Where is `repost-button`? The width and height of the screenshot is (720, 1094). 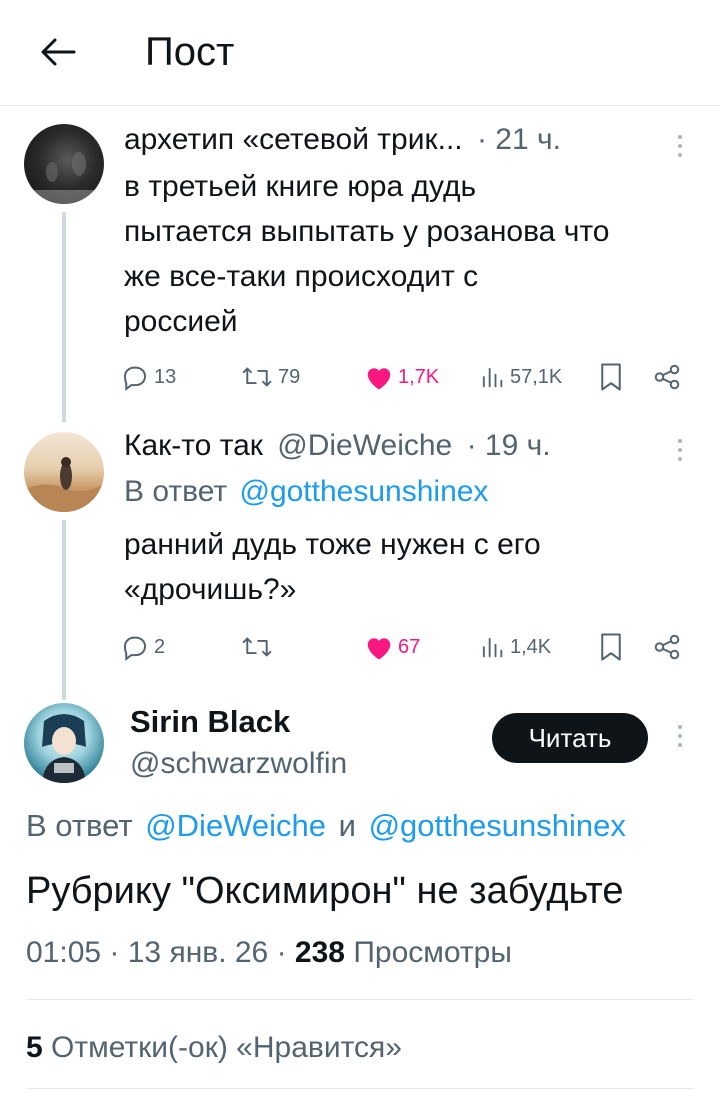 repost-button is located at coordinates (257, 647).